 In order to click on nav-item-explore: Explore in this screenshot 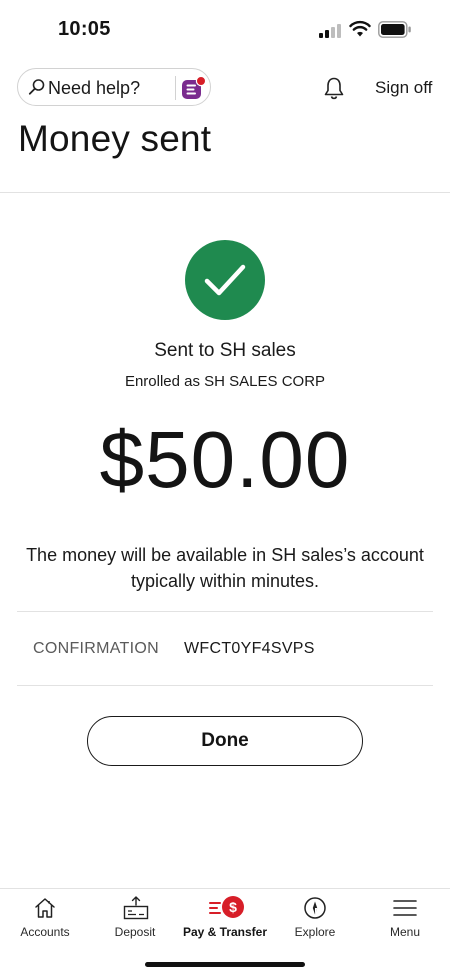, I will do `click(315, 919)`.